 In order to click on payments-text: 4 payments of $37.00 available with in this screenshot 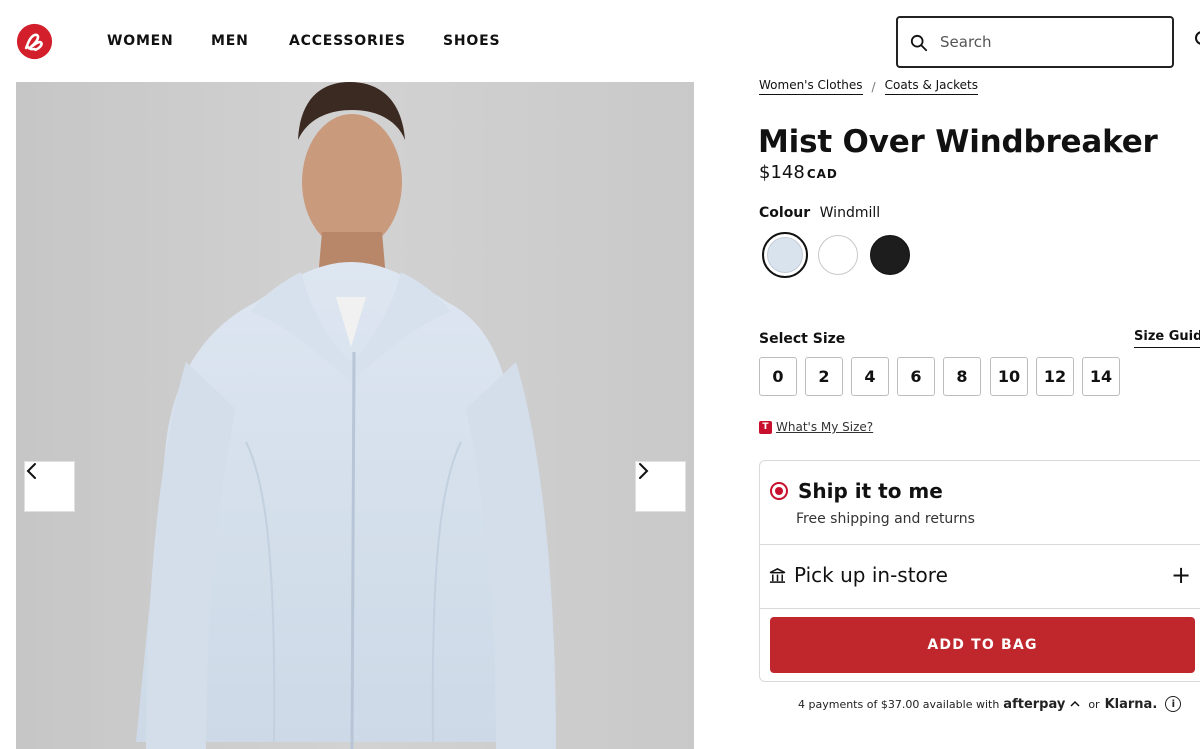, I will do `click(899, 704)`.